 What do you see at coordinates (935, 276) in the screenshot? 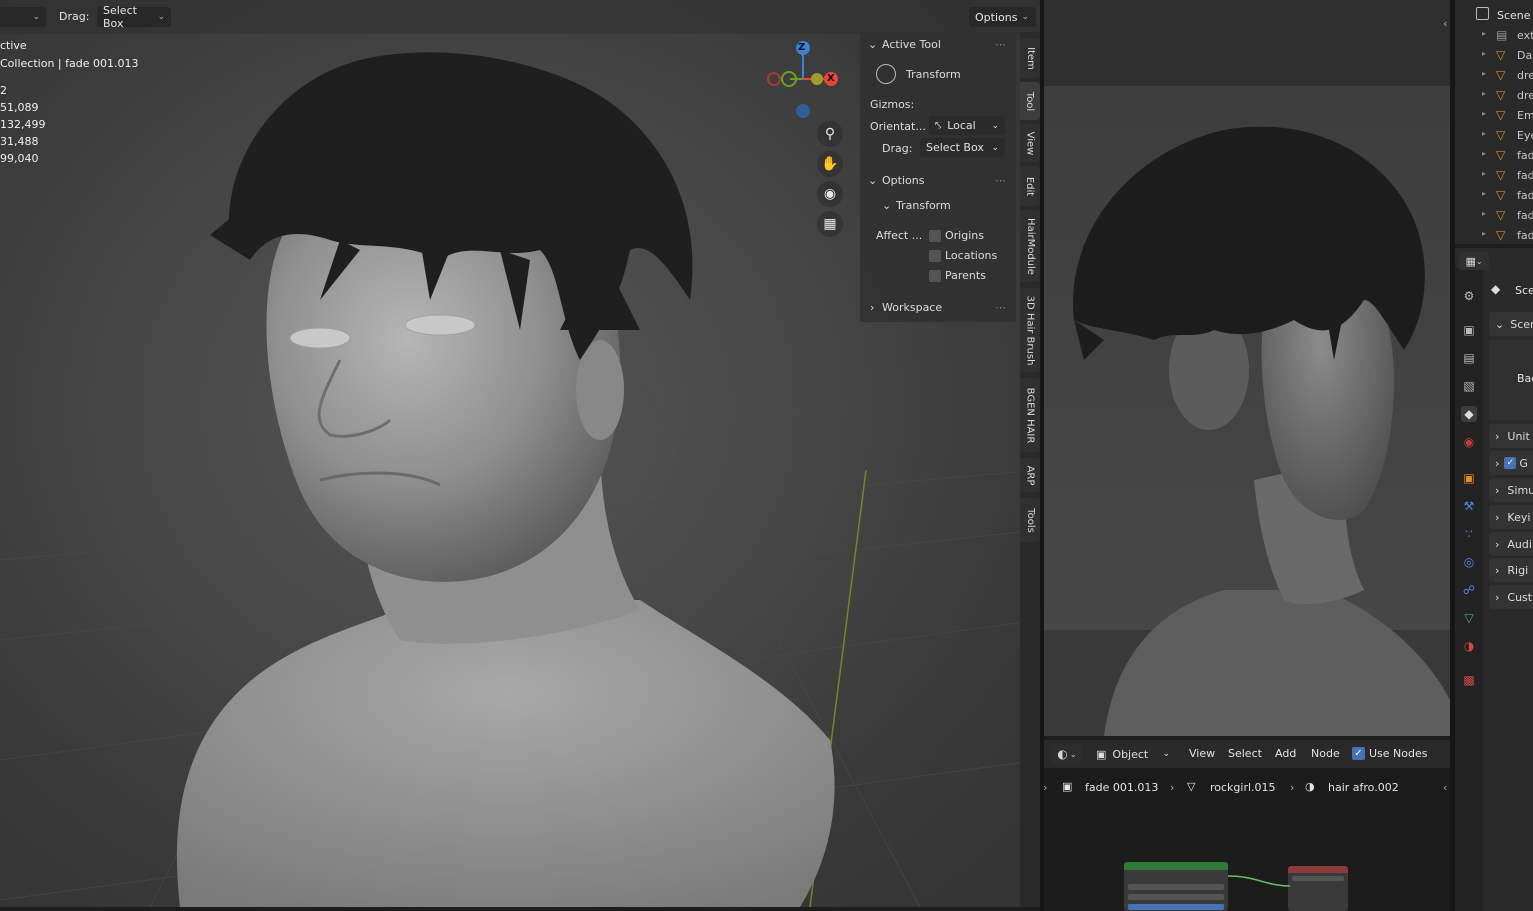
I see `parents-checkbox` at bounding box center [935, 276].